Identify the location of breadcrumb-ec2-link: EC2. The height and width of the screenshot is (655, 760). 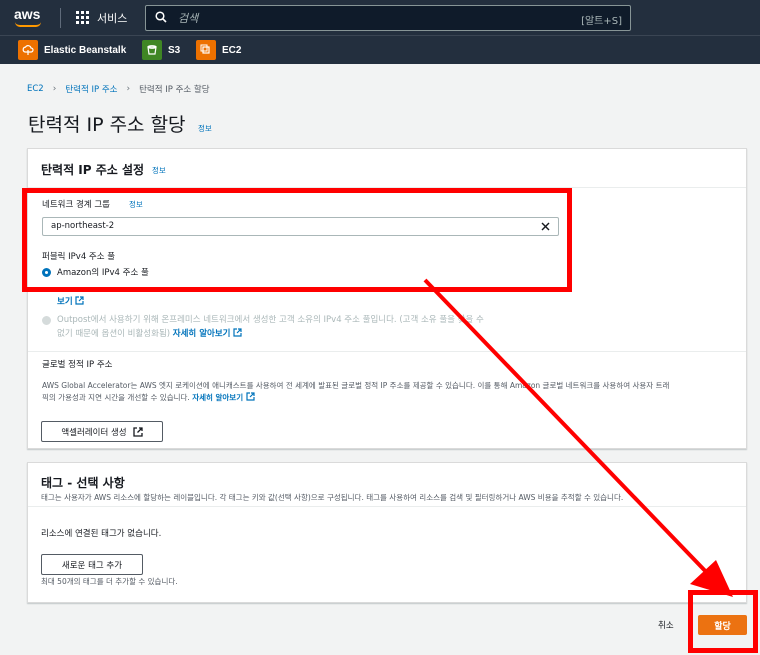
(35, 89).